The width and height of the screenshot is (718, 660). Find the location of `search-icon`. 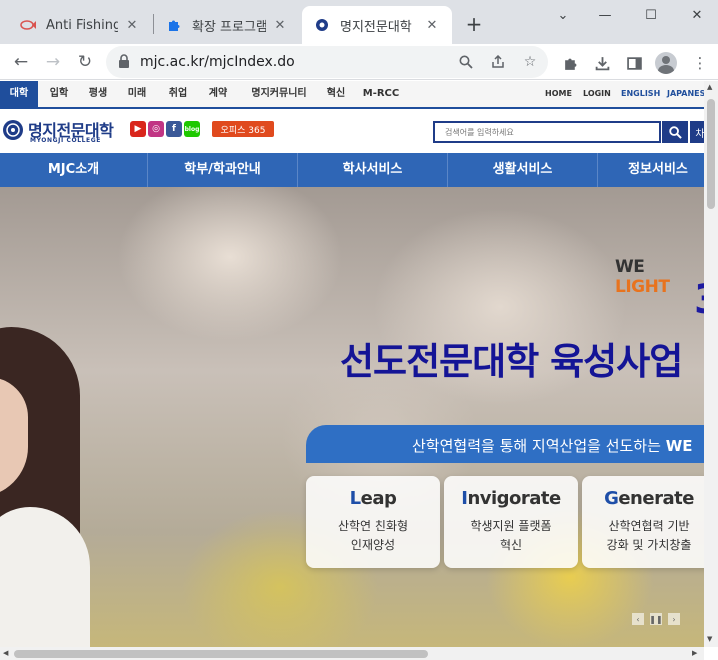

search-icon is located at coordinates (675, 132).